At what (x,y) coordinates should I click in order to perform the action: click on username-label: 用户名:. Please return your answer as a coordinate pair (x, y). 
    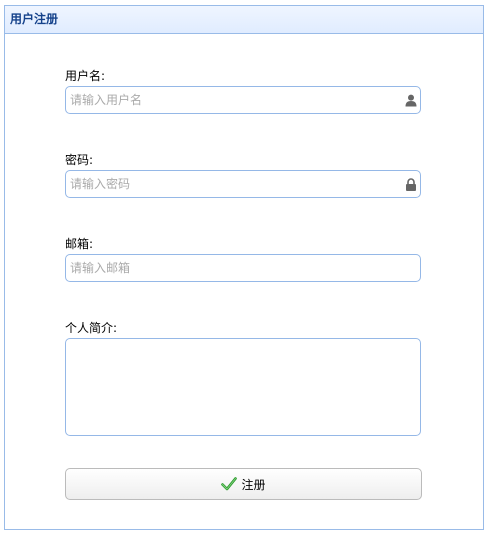
    Looking at the image, I should click on (85, 76).